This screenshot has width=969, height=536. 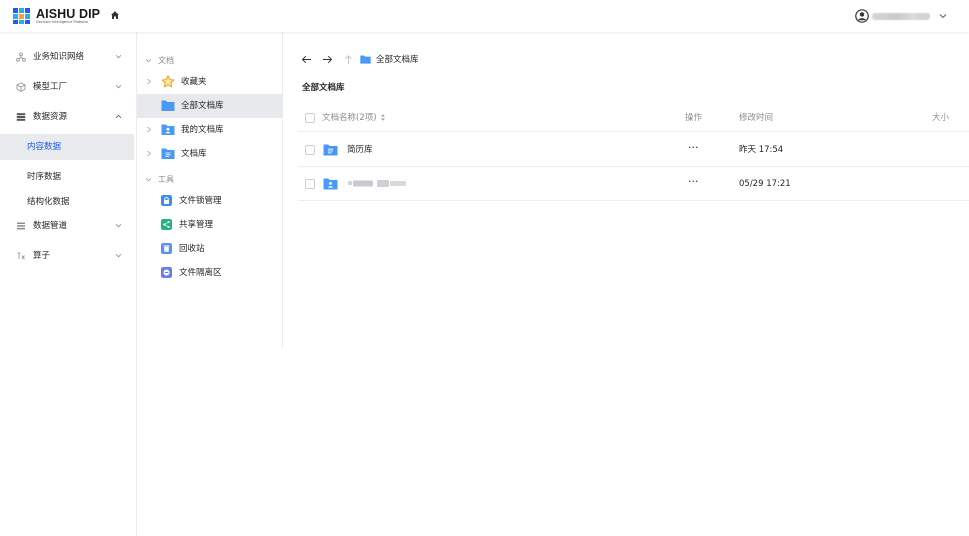 What do you see at coordinates (327, 59) in the screenshot?
I see `forward-arrow-icon` at bounding box center [327, 59].